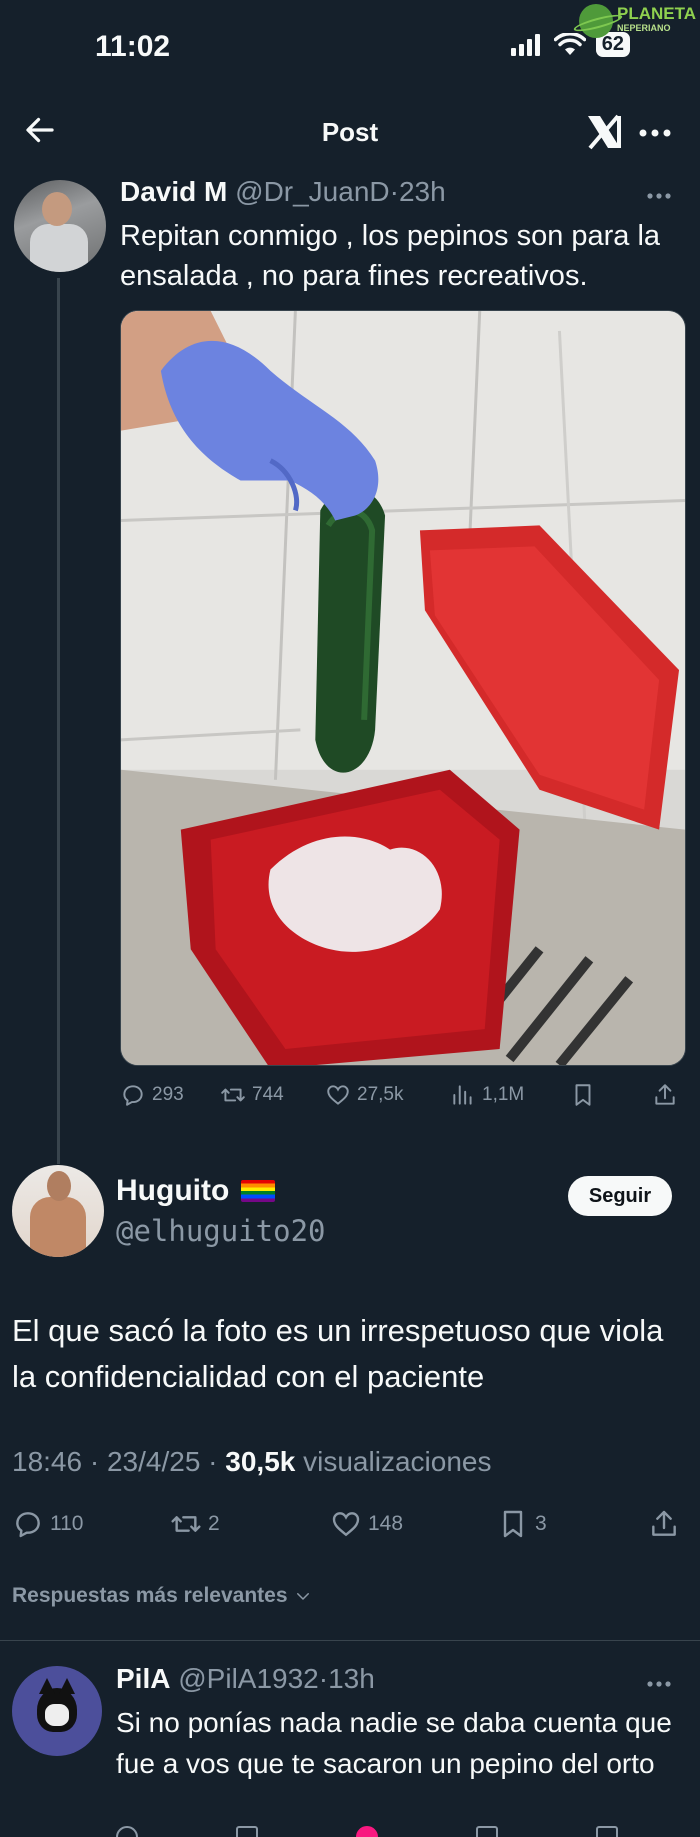 This screenshot has width=700, height=1837. I want to click on main-tweet-actions: 110 2 148 3, so click(350, 1526).